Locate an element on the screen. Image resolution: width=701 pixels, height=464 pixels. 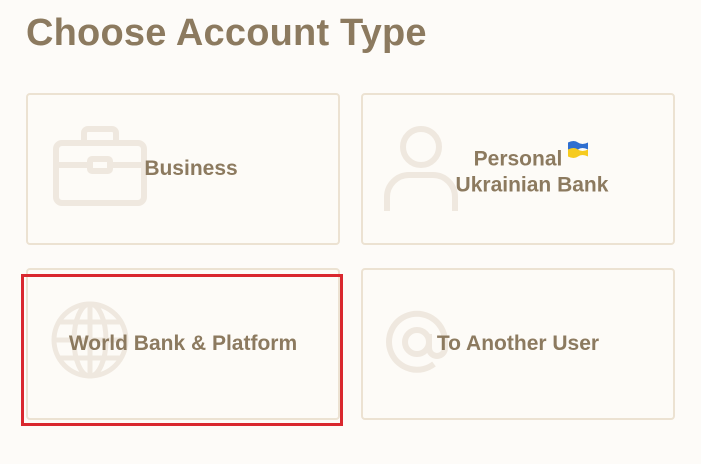
personal-ukrainian-bank-card: Personal Ukrainian Bank is located at coordinates (518, 169).